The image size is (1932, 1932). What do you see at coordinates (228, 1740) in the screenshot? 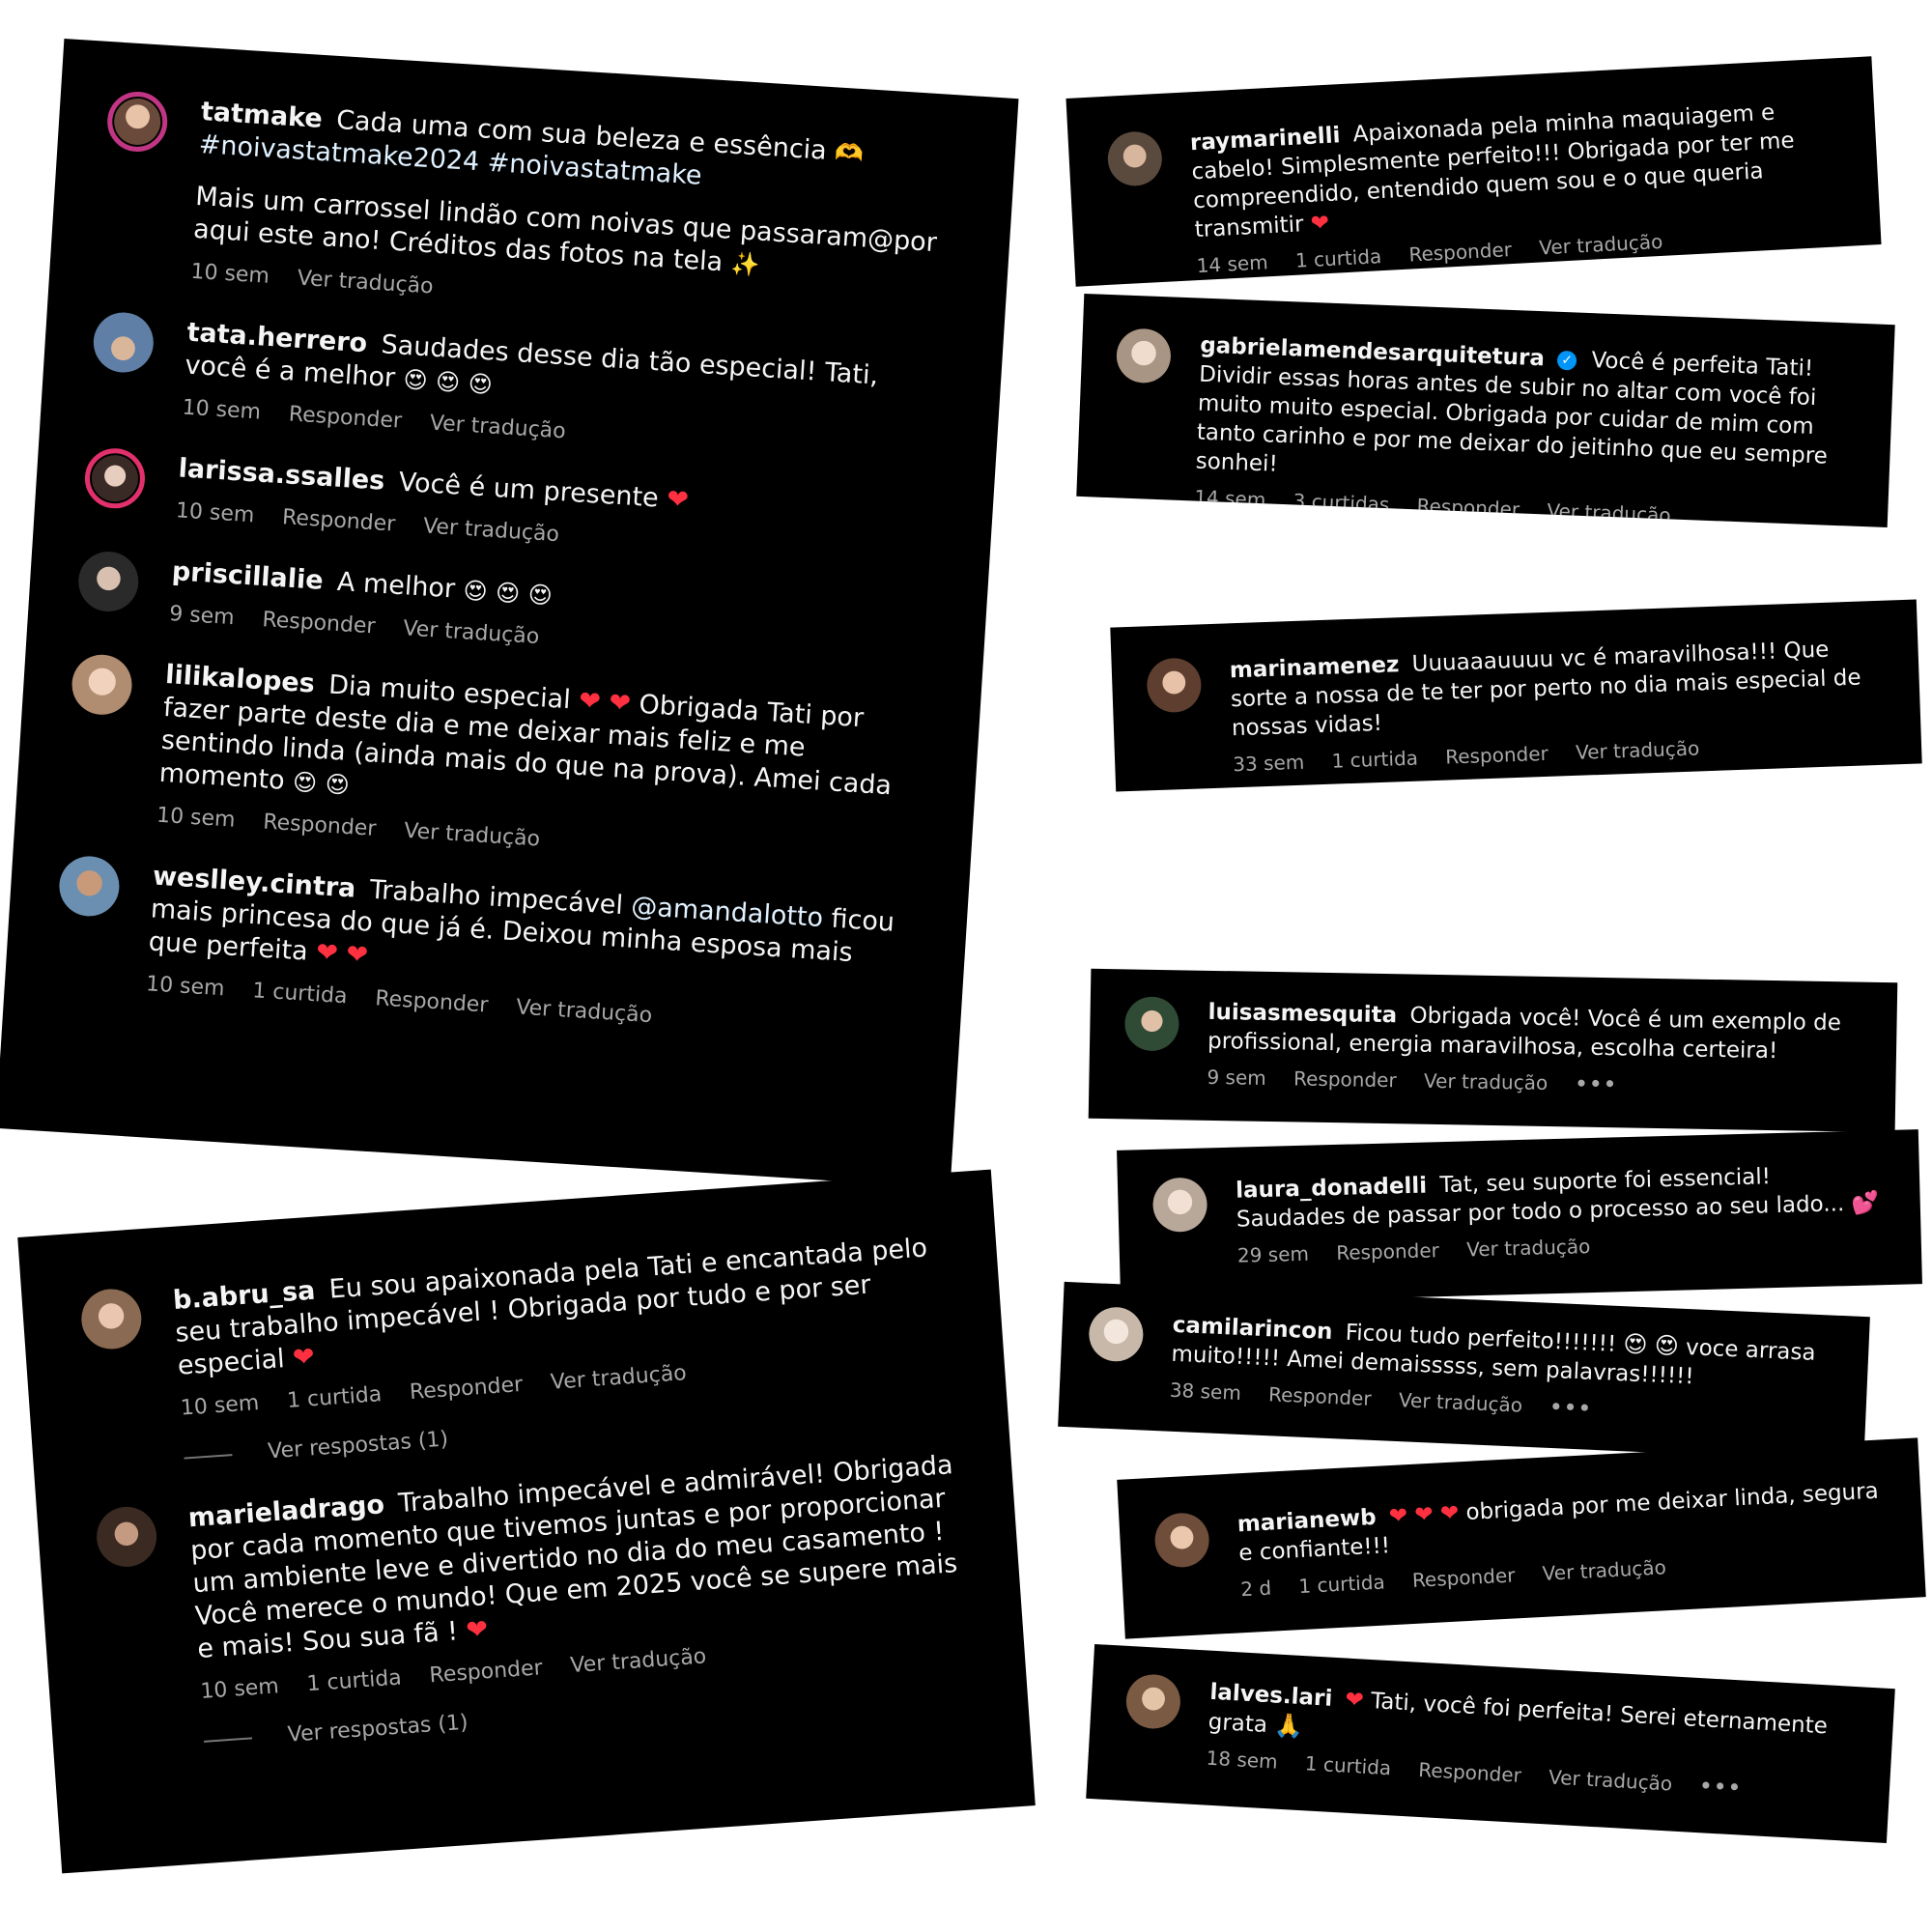
I see `replies-divider` at bounding box center [228, 1740].